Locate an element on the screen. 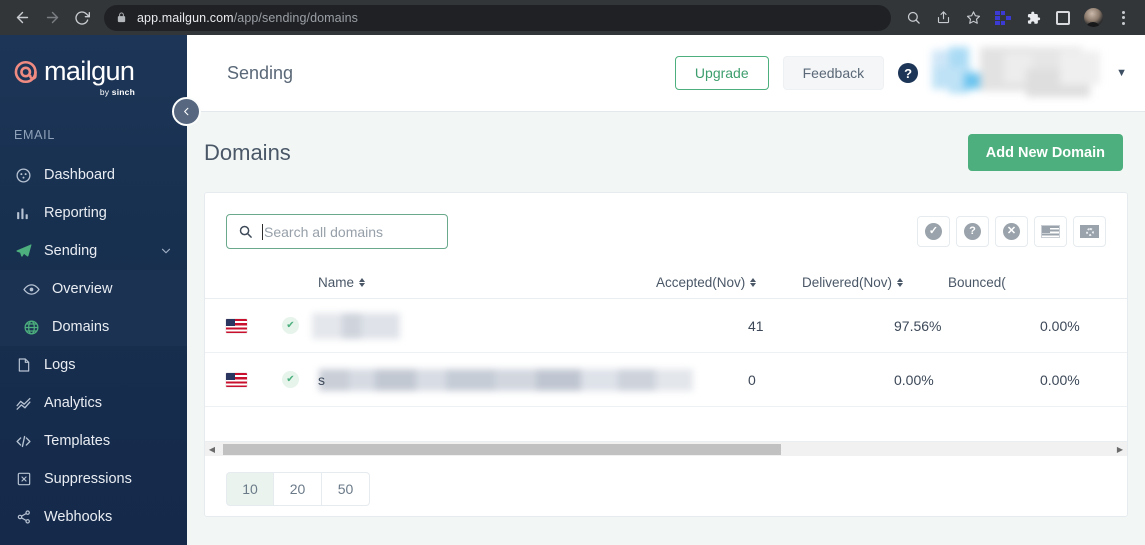 This screenshot has width=1145, height=545. filter-verified-button: ✓ is located at coordinates (933, 231).